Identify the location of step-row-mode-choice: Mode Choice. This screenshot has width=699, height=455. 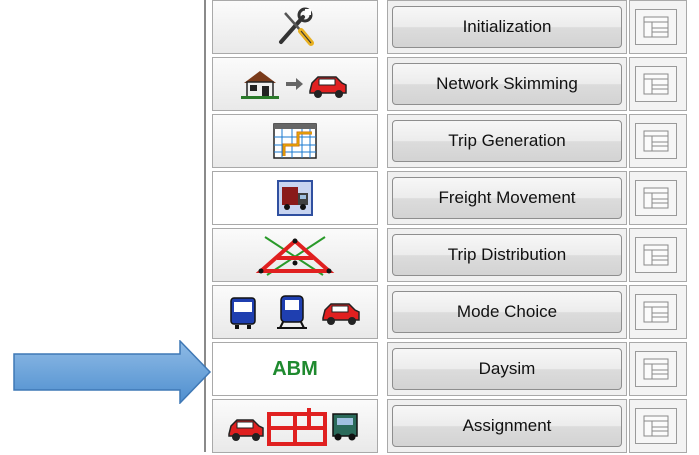
(455, 313).